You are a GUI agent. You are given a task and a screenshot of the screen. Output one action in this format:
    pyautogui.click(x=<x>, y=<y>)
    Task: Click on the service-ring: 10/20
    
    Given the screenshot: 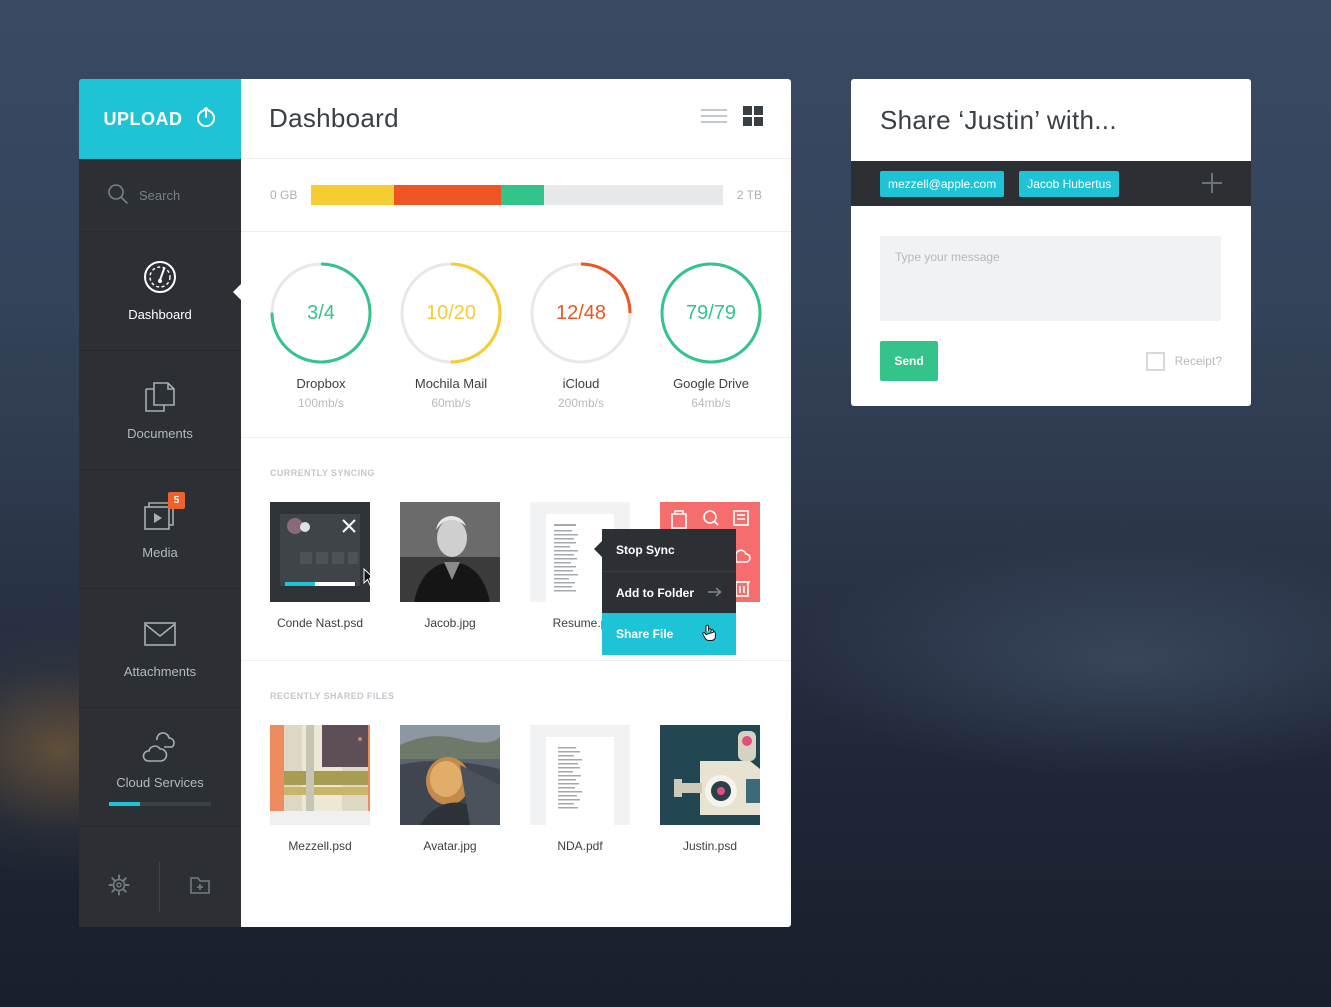 What is the action you would take?
    pyautogui.click(x=451, y=313)
    